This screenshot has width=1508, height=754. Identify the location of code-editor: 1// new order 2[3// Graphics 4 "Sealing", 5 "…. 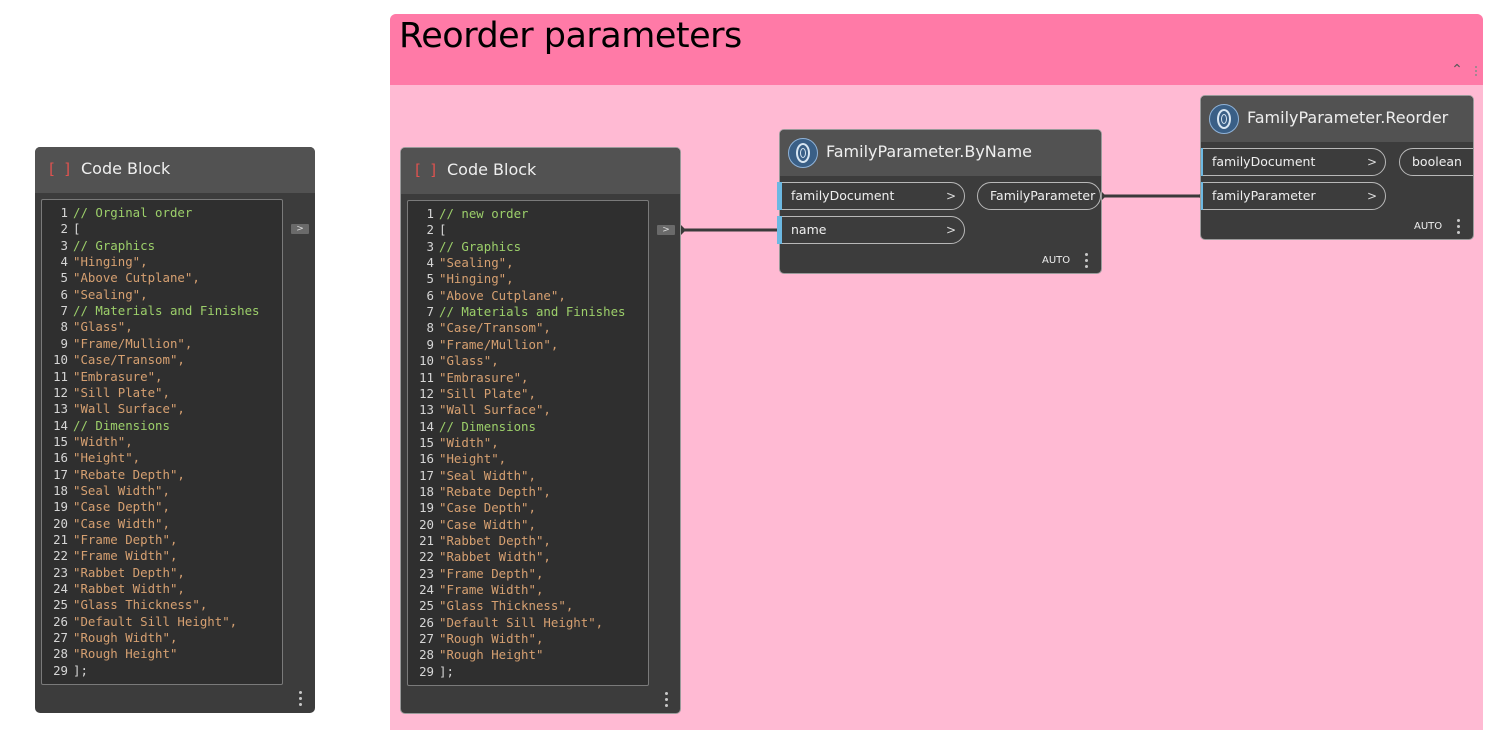
(528, 443).